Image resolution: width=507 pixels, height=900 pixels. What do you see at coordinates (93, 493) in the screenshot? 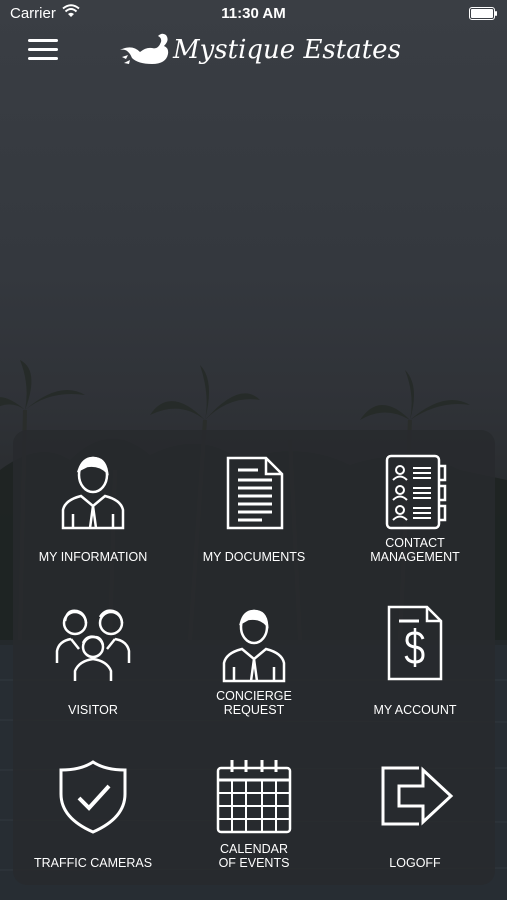
I see `person-icon` at bounding box center [93, 493].